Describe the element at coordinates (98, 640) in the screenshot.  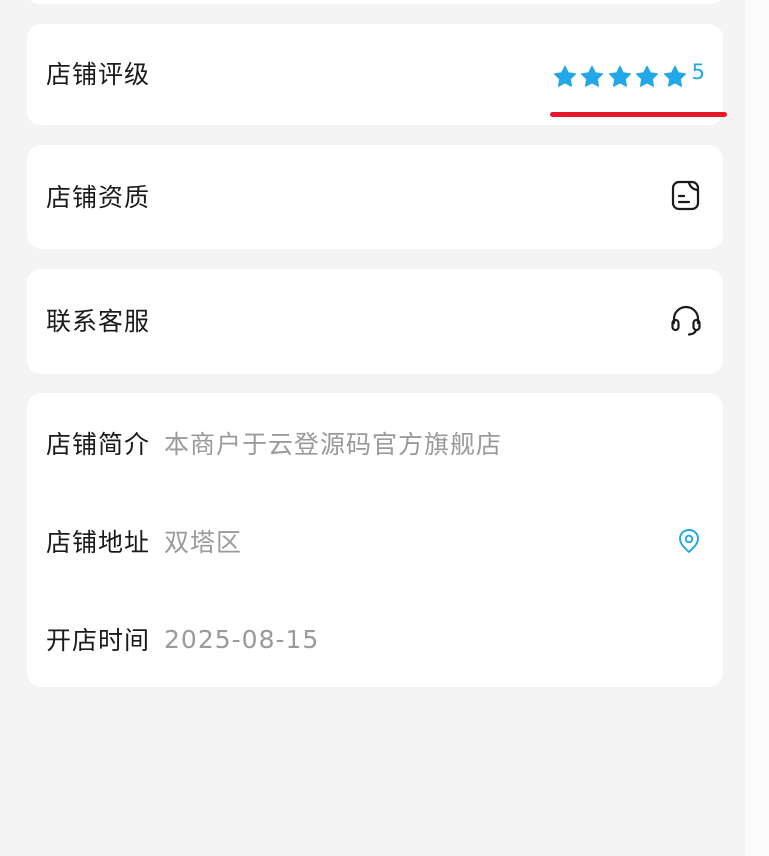
I see `open-date-label: 开店时间` at that location.